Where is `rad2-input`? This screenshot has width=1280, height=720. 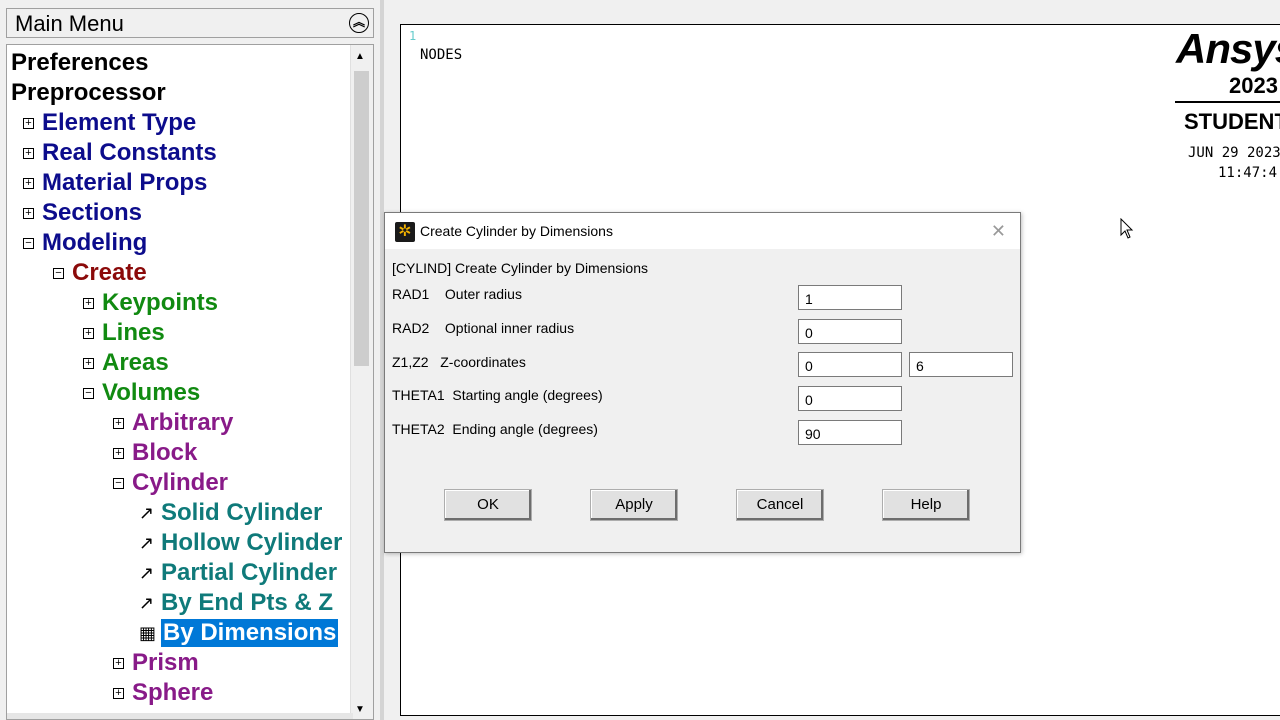 rad2-input is located at coordinates (850, 331).